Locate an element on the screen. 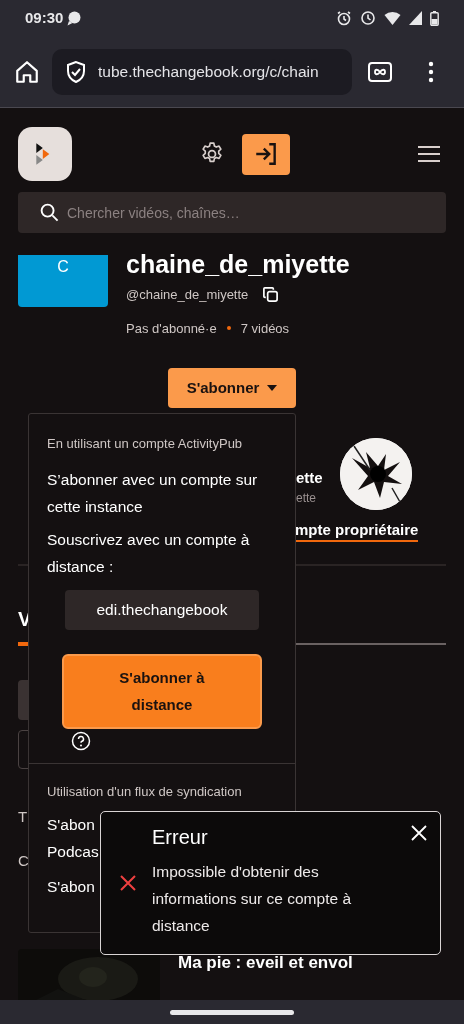 This screenshot has width=464, height=1024. chat-bubble-icon is located at coordinates (74, 18).